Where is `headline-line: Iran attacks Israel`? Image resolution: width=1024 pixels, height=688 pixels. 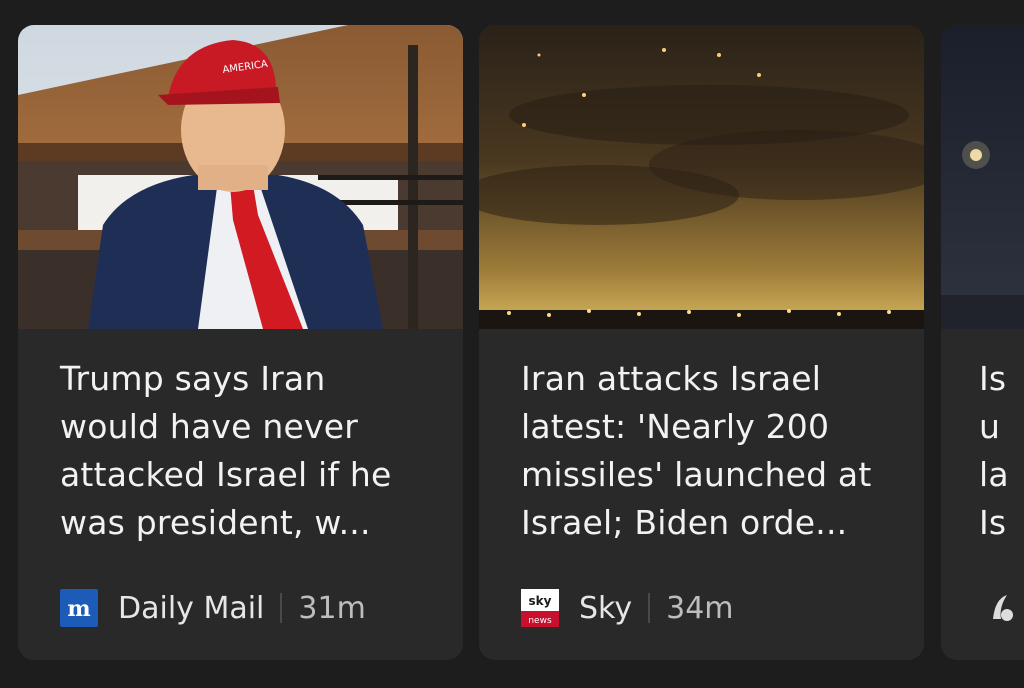
headline-line: Iran attacks Israel is located at coordinates (671, 378).